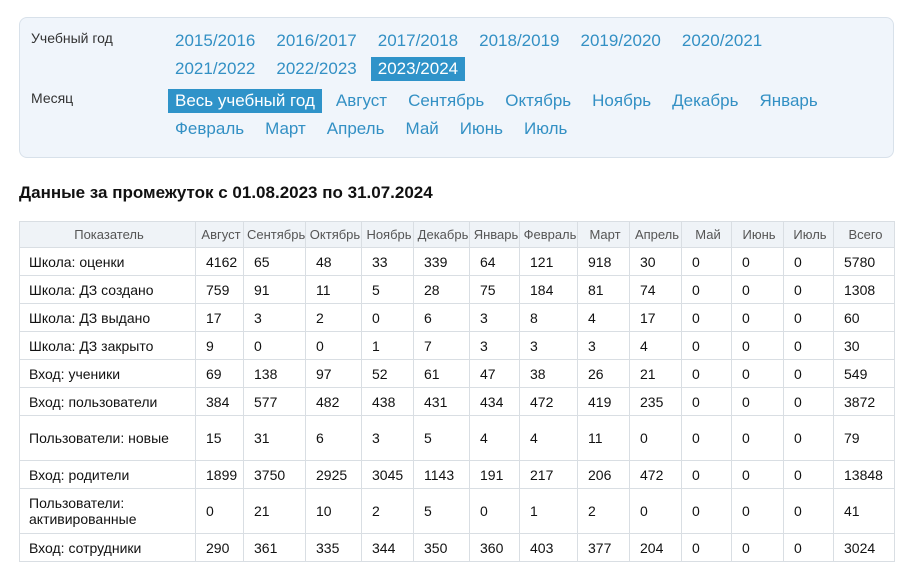 This screenshot has width=911, height=573. Describe the element at coordinates (538, 101) in the screenshot. I see `month-option: Октябрь` at that location.